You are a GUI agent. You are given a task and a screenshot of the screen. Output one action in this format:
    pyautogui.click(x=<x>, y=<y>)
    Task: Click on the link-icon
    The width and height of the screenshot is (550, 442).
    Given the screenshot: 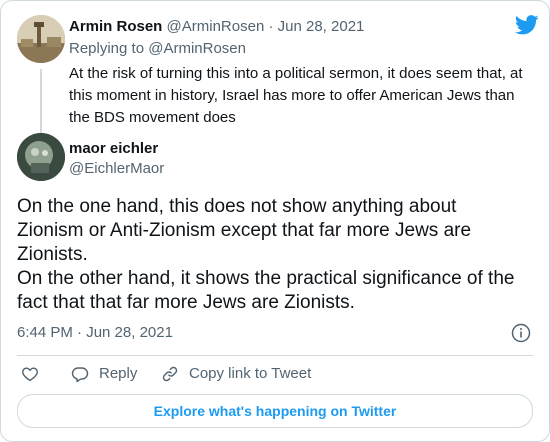 What is the action you would take?
    pyautogui.click(x=170, y=374)
    